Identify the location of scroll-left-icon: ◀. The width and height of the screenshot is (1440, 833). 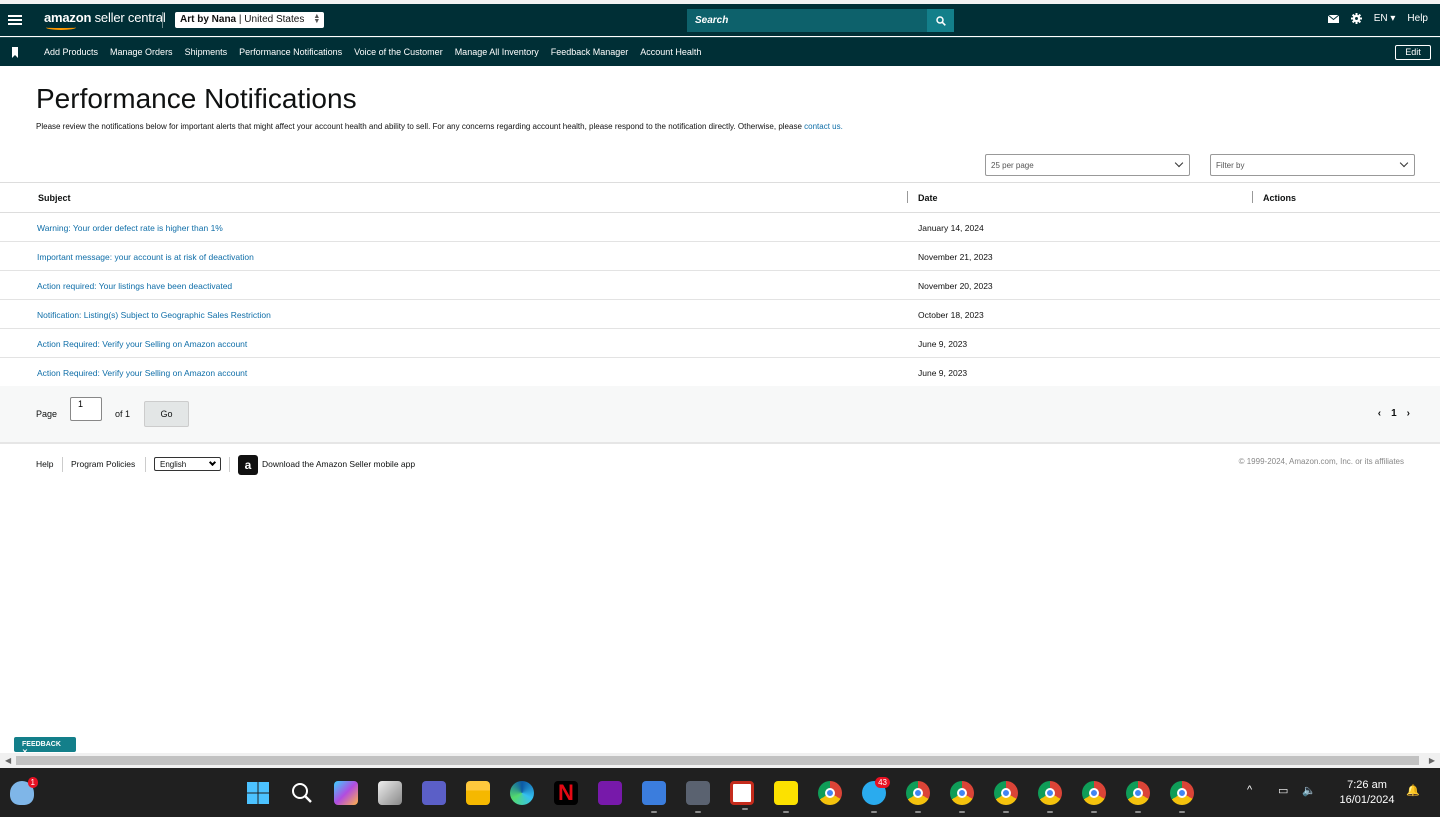
(8, 760).